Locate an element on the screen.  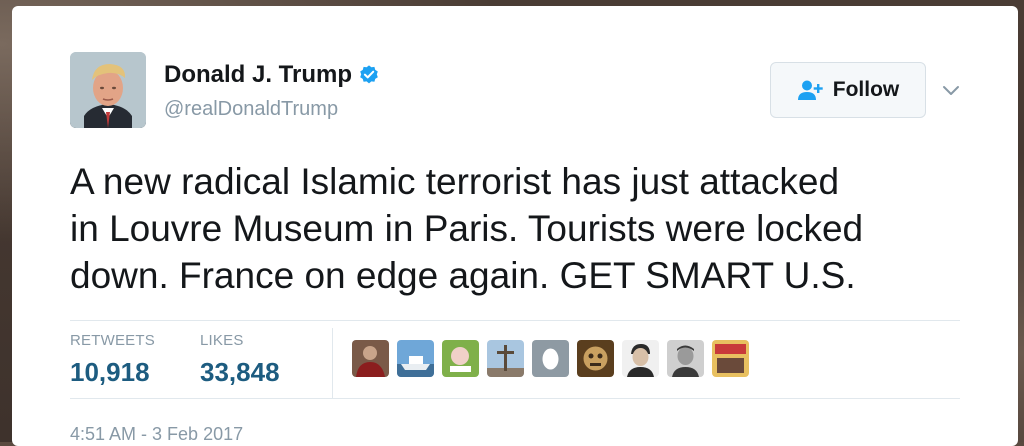
likes-count: 33,848 is located at coordinates (240, 372).